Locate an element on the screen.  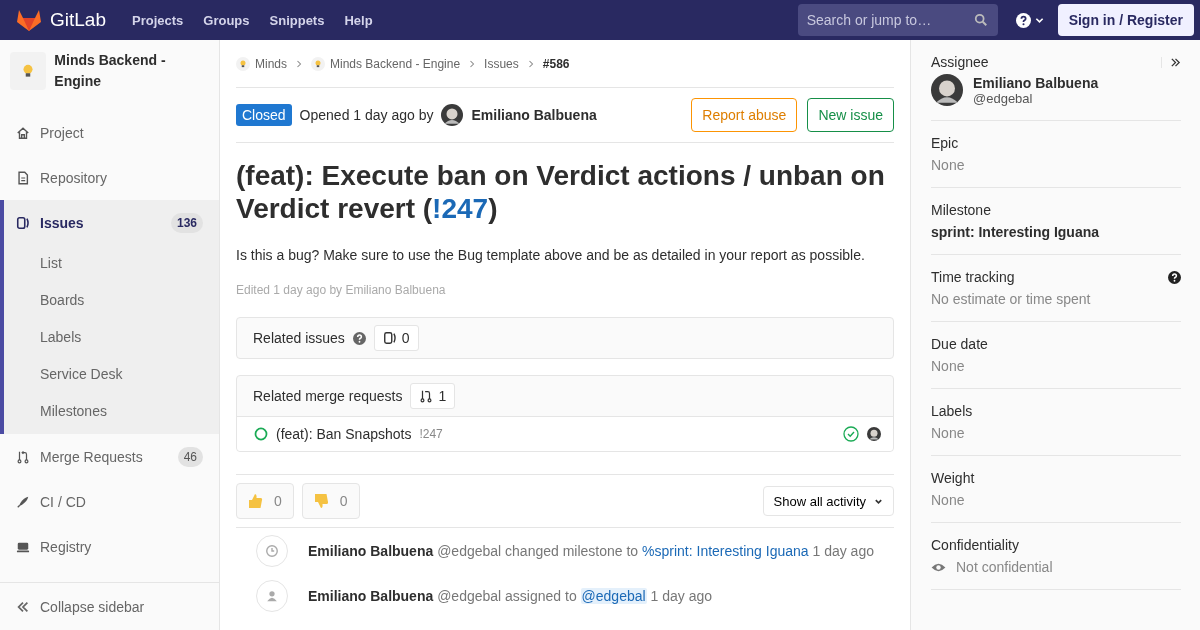
open-status-icon is located at coordinates (261, 434).